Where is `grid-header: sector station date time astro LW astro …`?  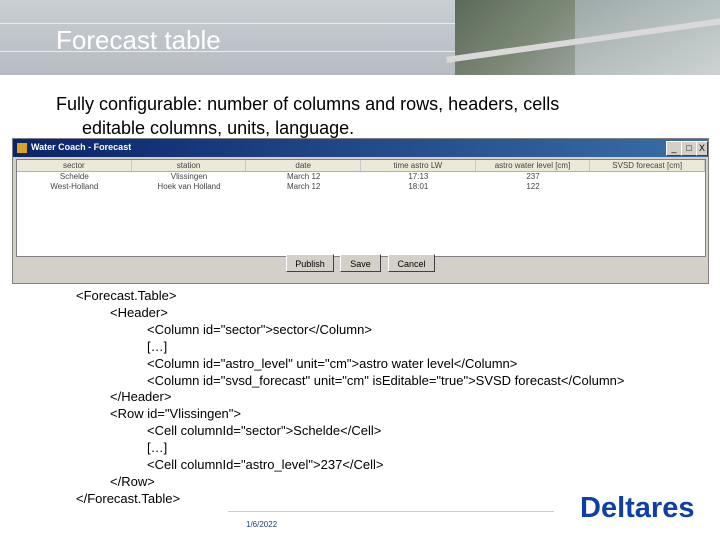 grid-header: sector station date time astro LW astro … is located at coordinates (361, 166).